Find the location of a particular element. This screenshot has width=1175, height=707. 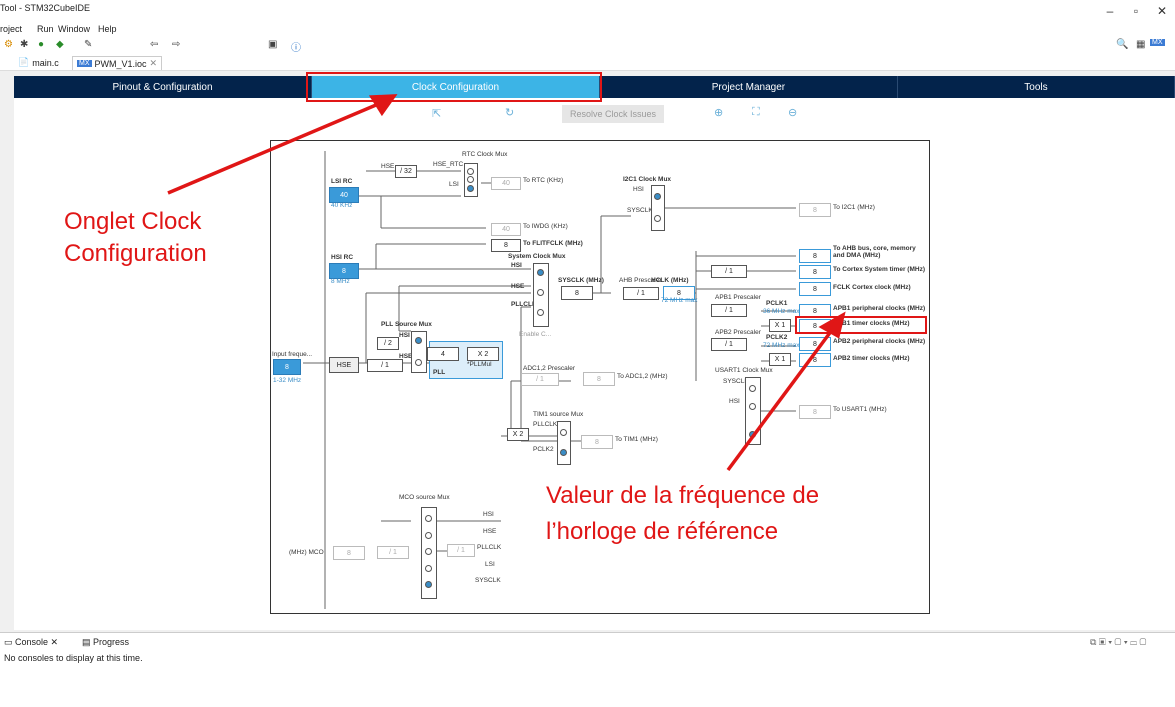

tab-console: ▭ Console ✕ is located at coordinates (31, 642).